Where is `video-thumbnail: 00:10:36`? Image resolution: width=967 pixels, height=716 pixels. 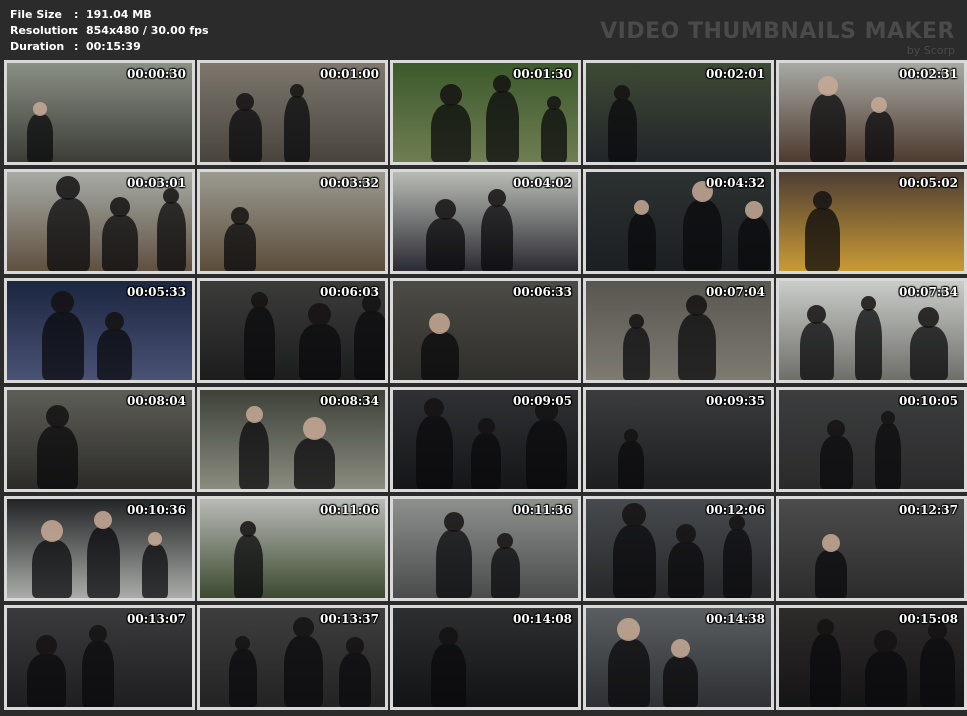
video-thumbnail: 00:10:36 is located at coordinates (99, 548).